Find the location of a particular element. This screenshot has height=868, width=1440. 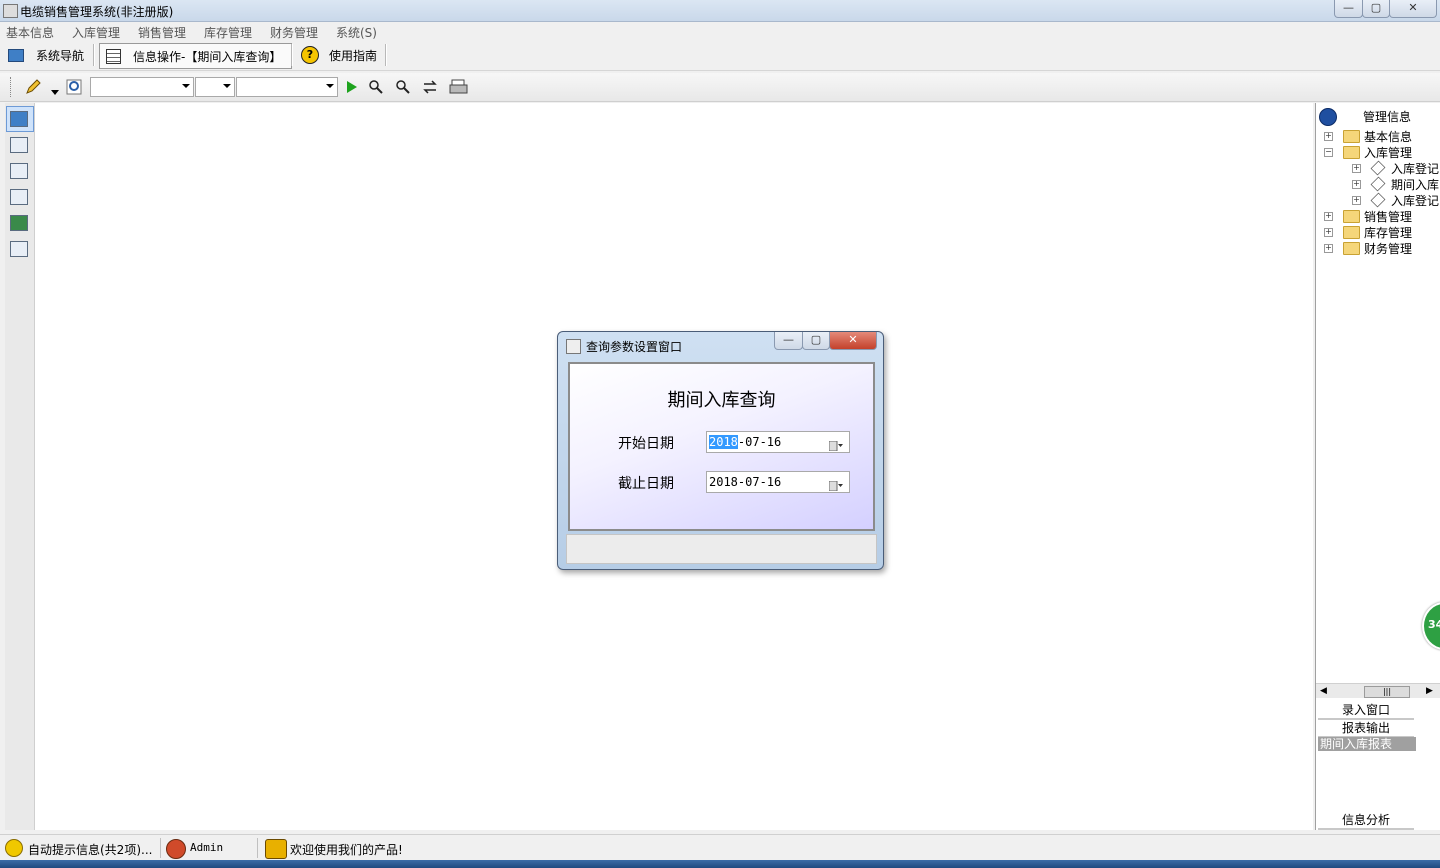

start-date-rest: -07-16 is located at coordinates (759, 442).